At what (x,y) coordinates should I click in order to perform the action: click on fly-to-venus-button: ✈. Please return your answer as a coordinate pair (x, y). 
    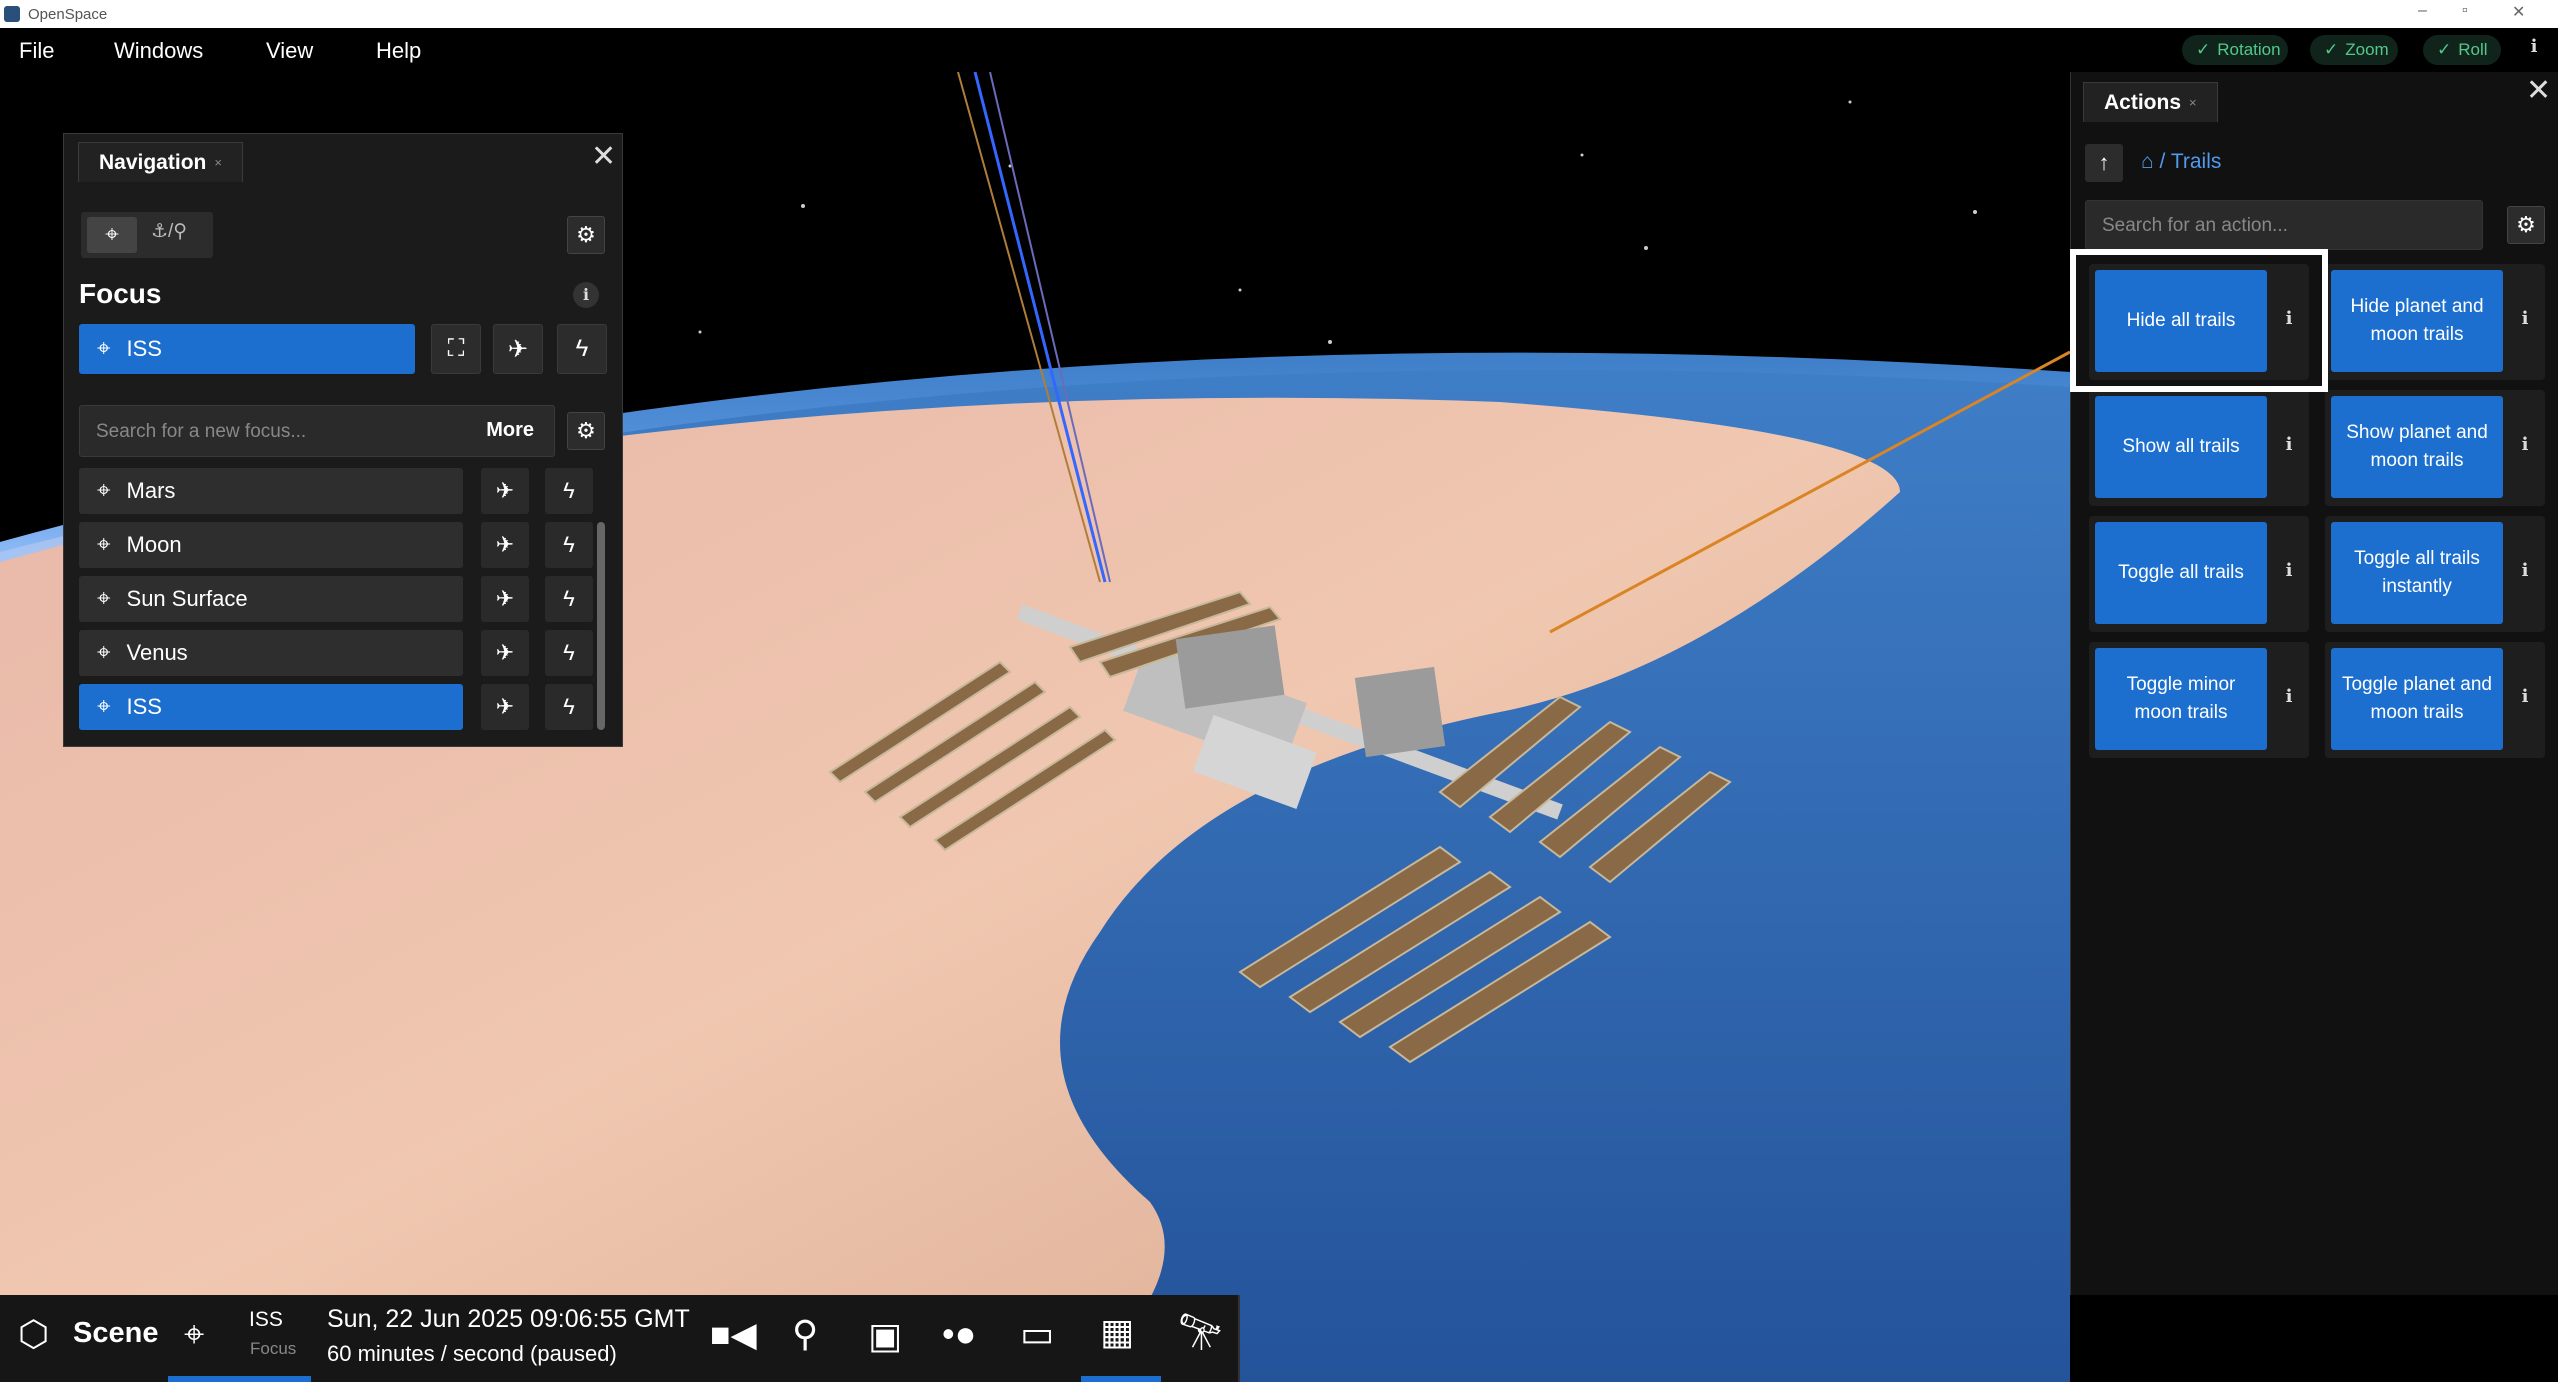
    Looking at the image, I should click on (505, 653).